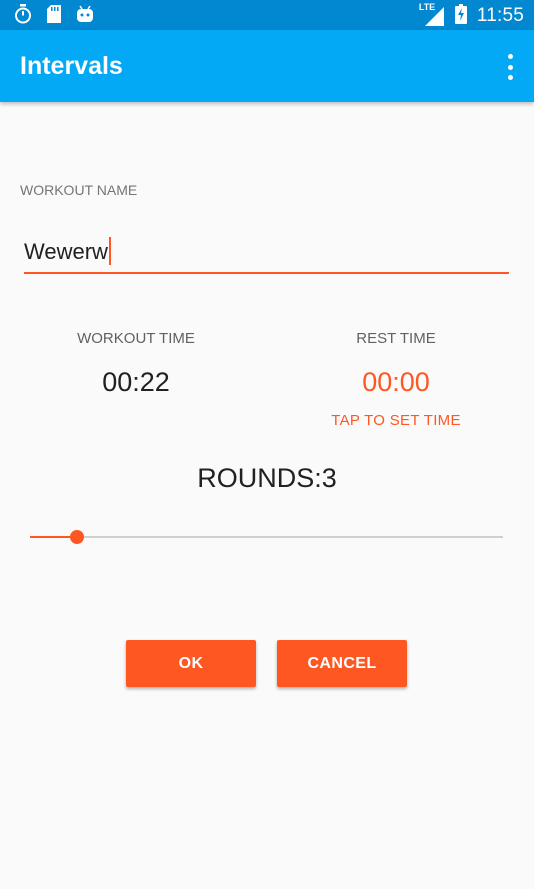 The height and width of the screenshot is (889, 534). I want to click on status-clock: 11:55, so click(500, 15).